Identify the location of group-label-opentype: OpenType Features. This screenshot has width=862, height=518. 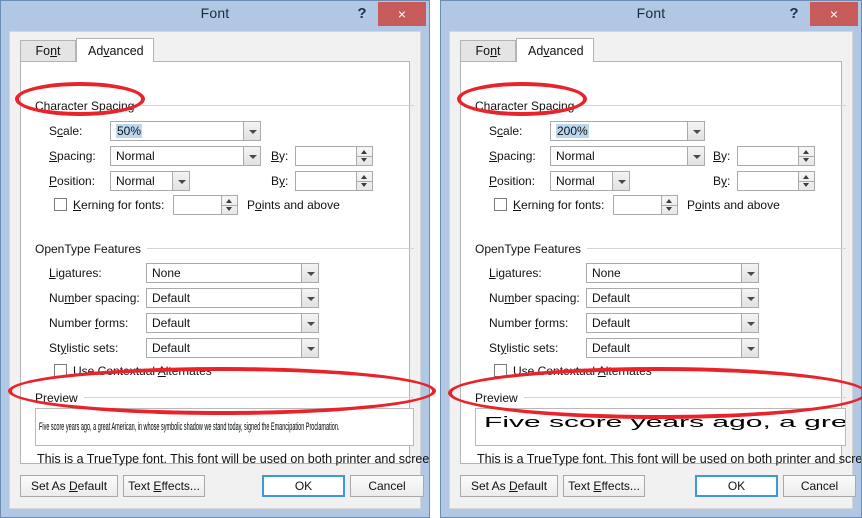
(91, 249).